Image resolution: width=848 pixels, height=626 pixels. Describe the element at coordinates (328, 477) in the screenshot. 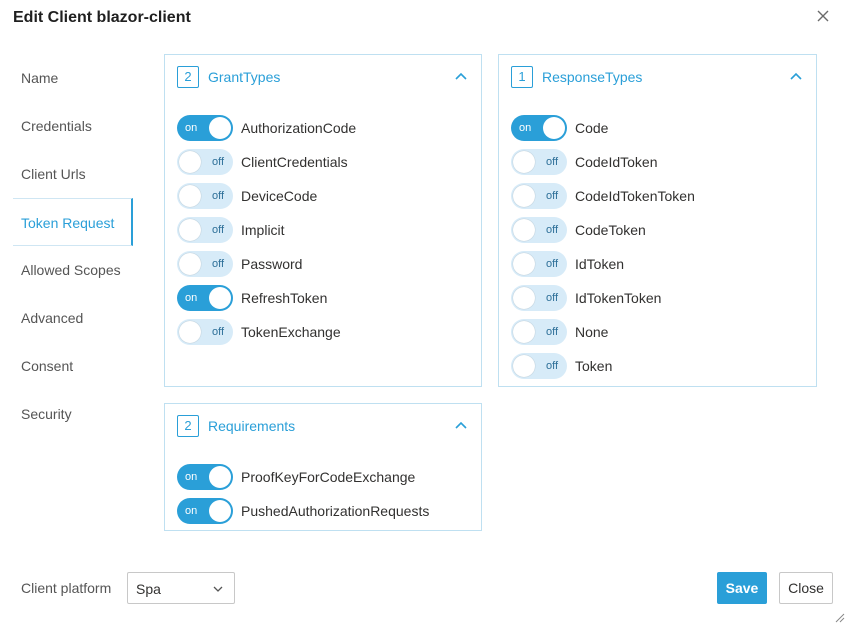

I see `toggle-label: ProofKeyForCodeExchange` at that location.